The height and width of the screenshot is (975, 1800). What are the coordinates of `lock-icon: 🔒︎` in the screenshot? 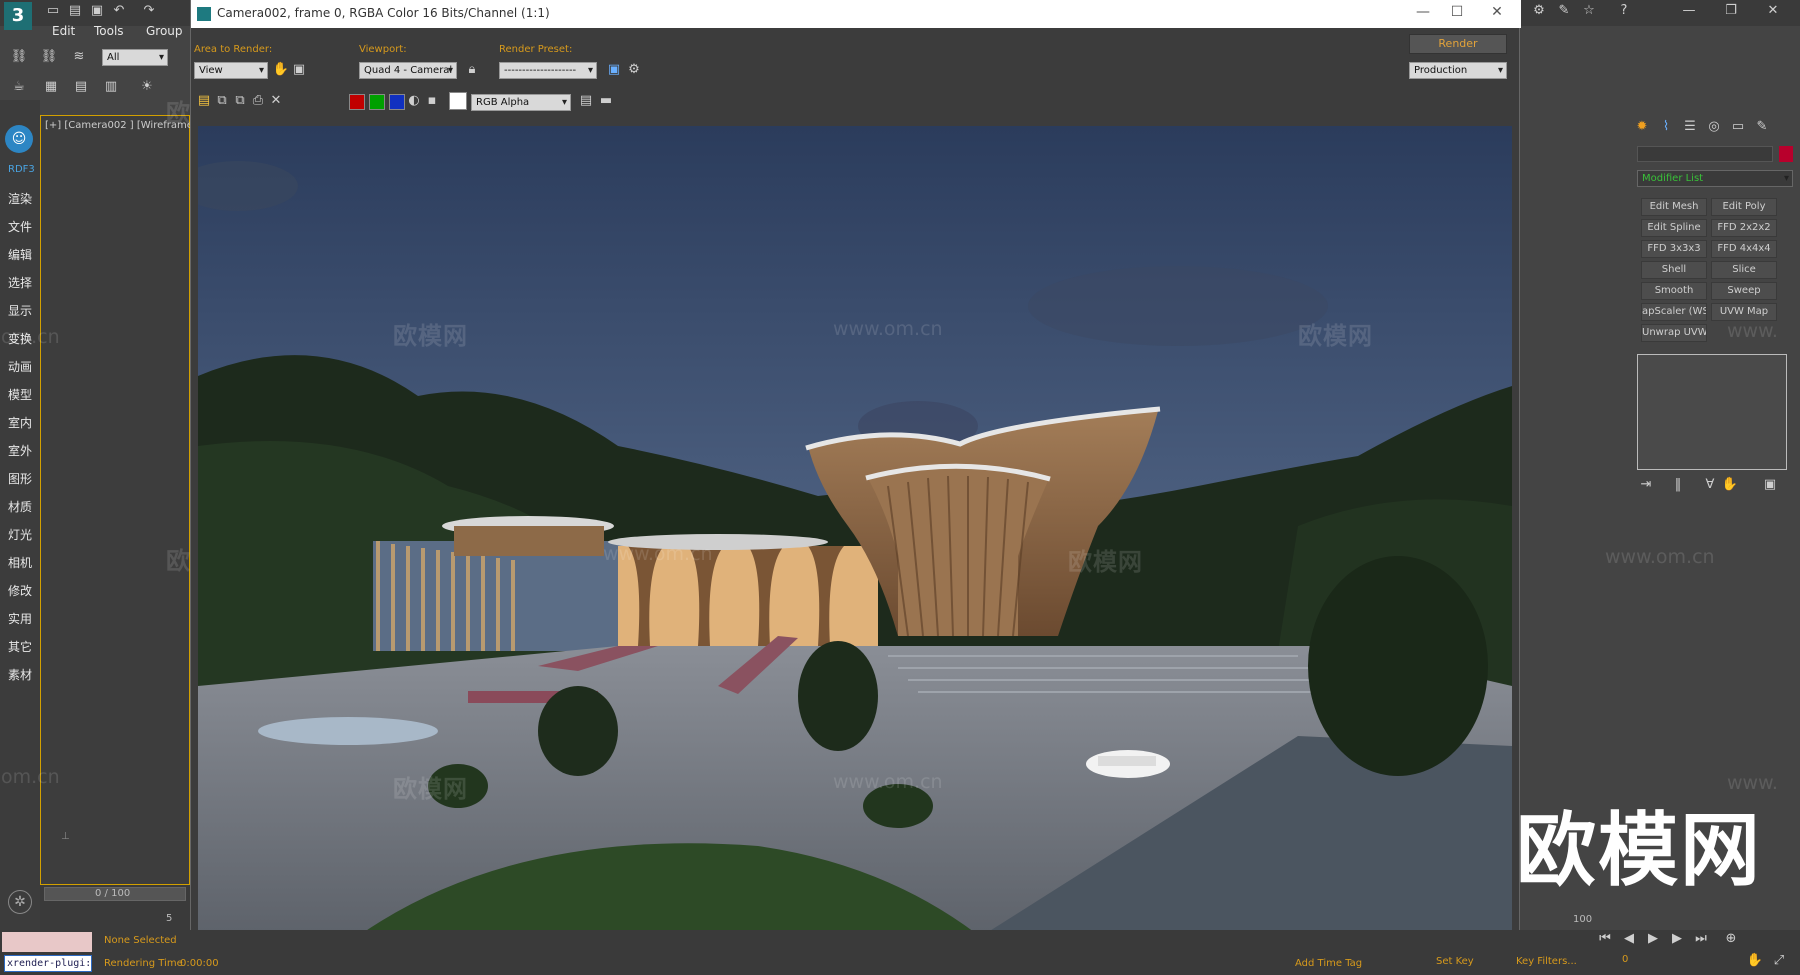 It's located at (472, 70).